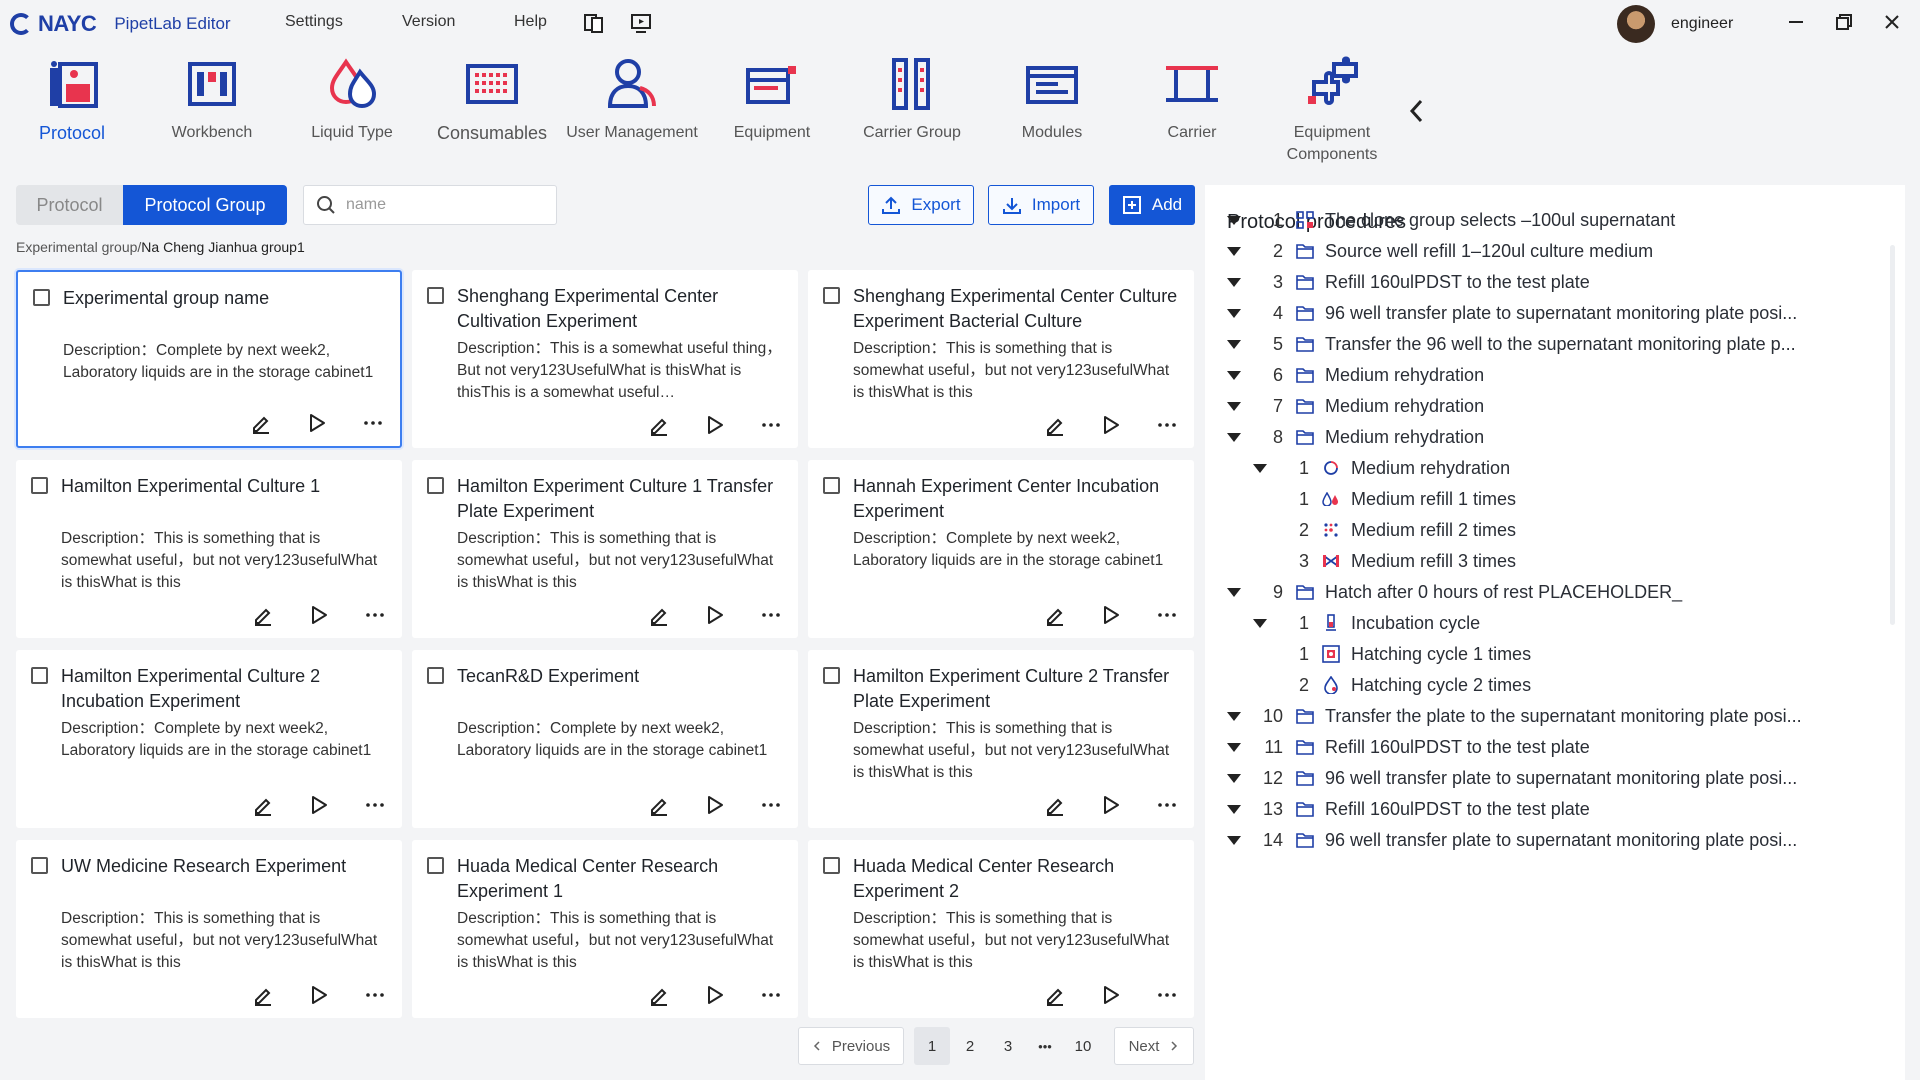 This screenshot has height=1080, width=1920. Describe the element at coordinates (1045, 1046) in the screenshot. I see `page-ellipsis: •••` at that location.